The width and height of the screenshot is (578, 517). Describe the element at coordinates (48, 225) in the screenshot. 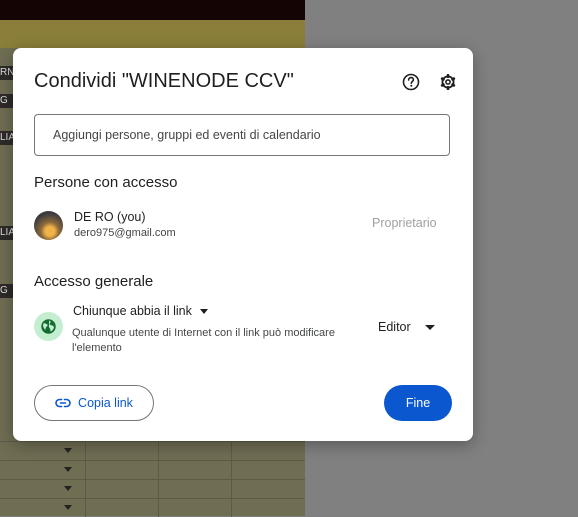

I see `avatar` at that location.